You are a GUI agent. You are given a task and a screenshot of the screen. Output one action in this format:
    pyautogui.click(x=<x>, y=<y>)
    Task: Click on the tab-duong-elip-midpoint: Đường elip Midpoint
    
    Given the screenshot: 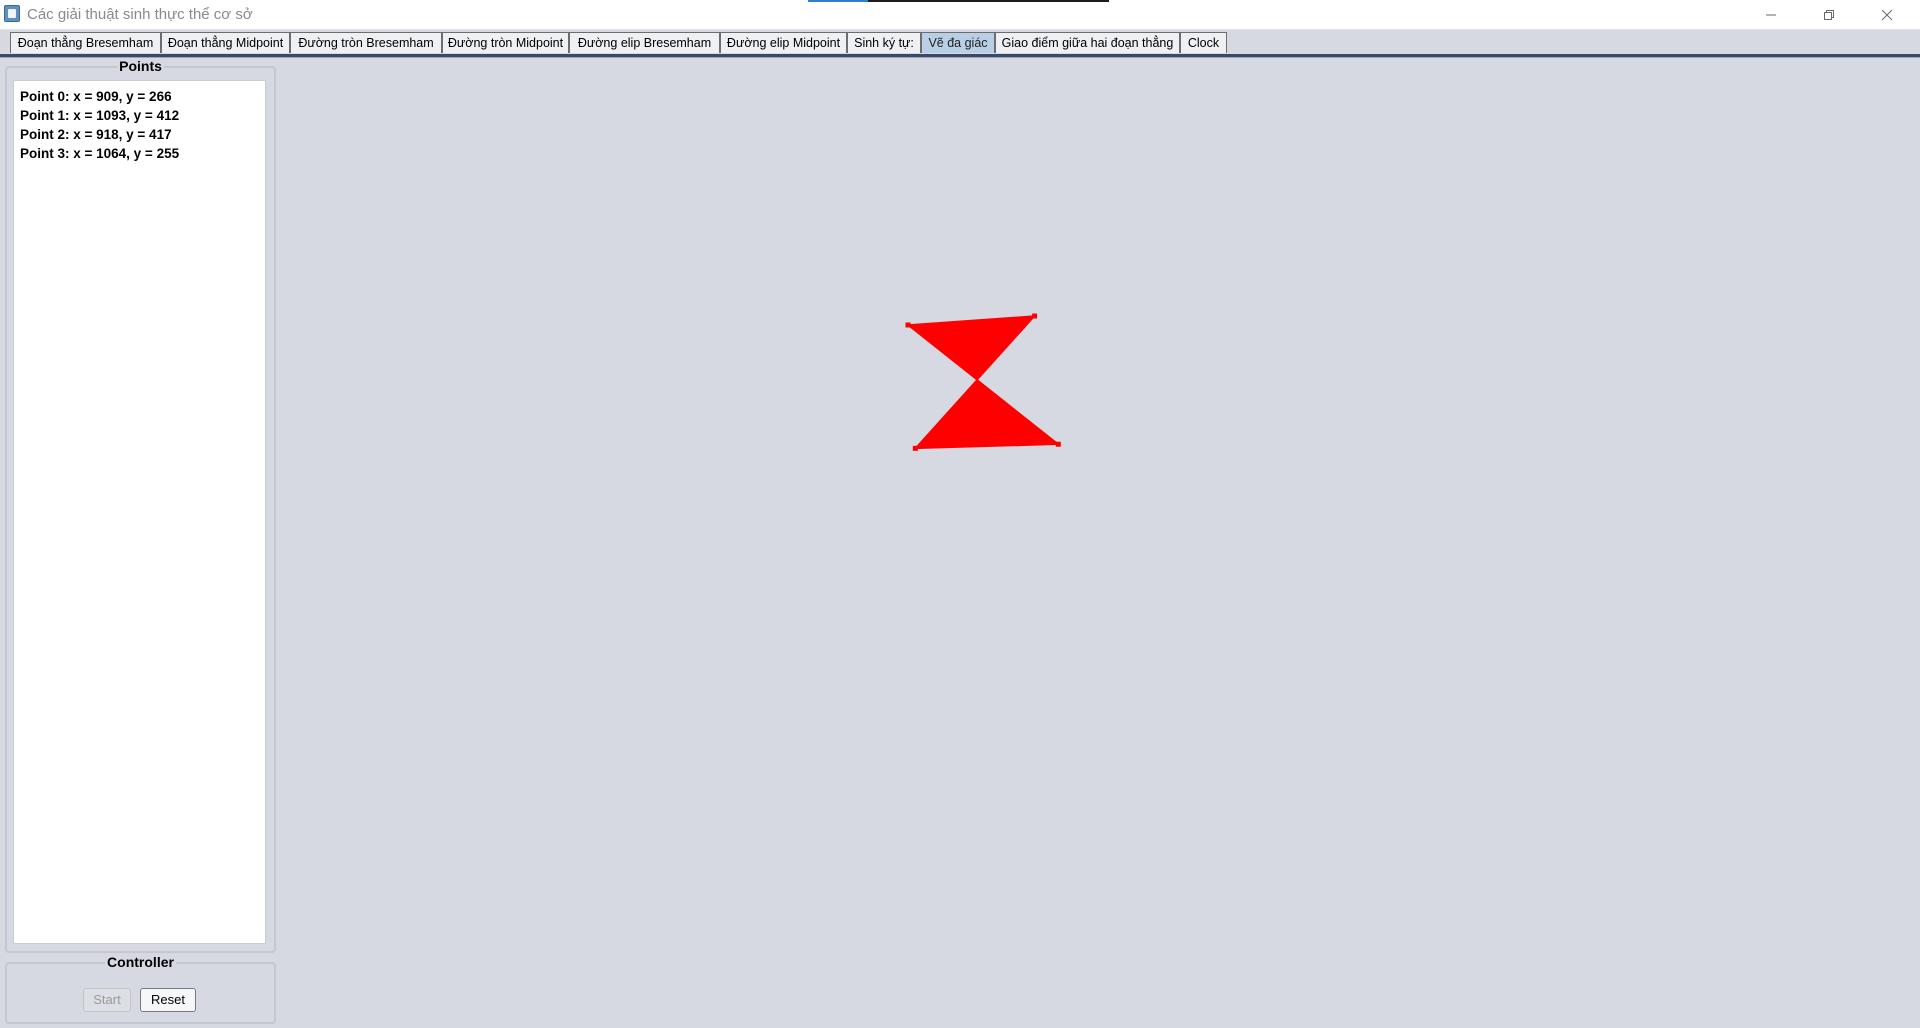 What is the action you would take?
    pyautogui.click(x=783, y=42)
    